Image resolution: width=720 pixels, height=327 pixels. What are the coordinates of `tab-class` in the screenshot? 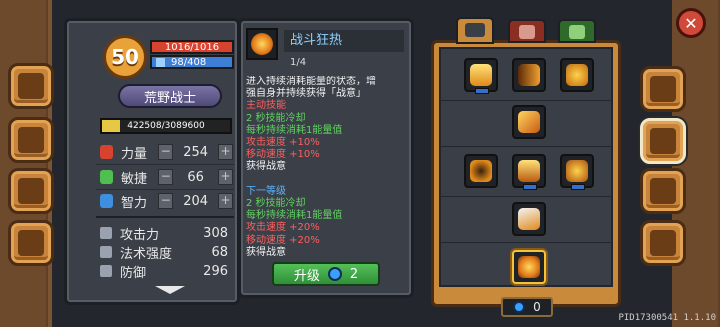 It's located at (527, 31).